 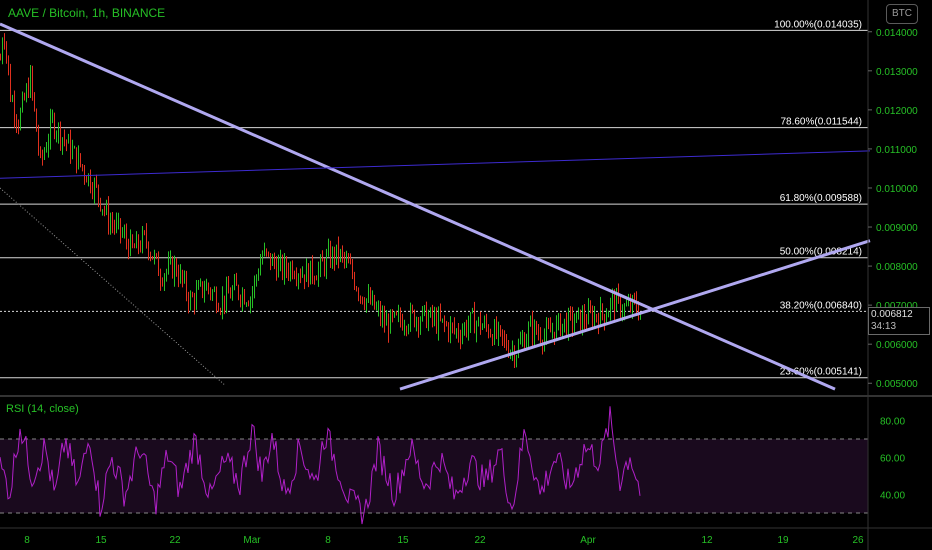 I want to click on price-tick-label: 0.011000, so click(x=896, y=150).